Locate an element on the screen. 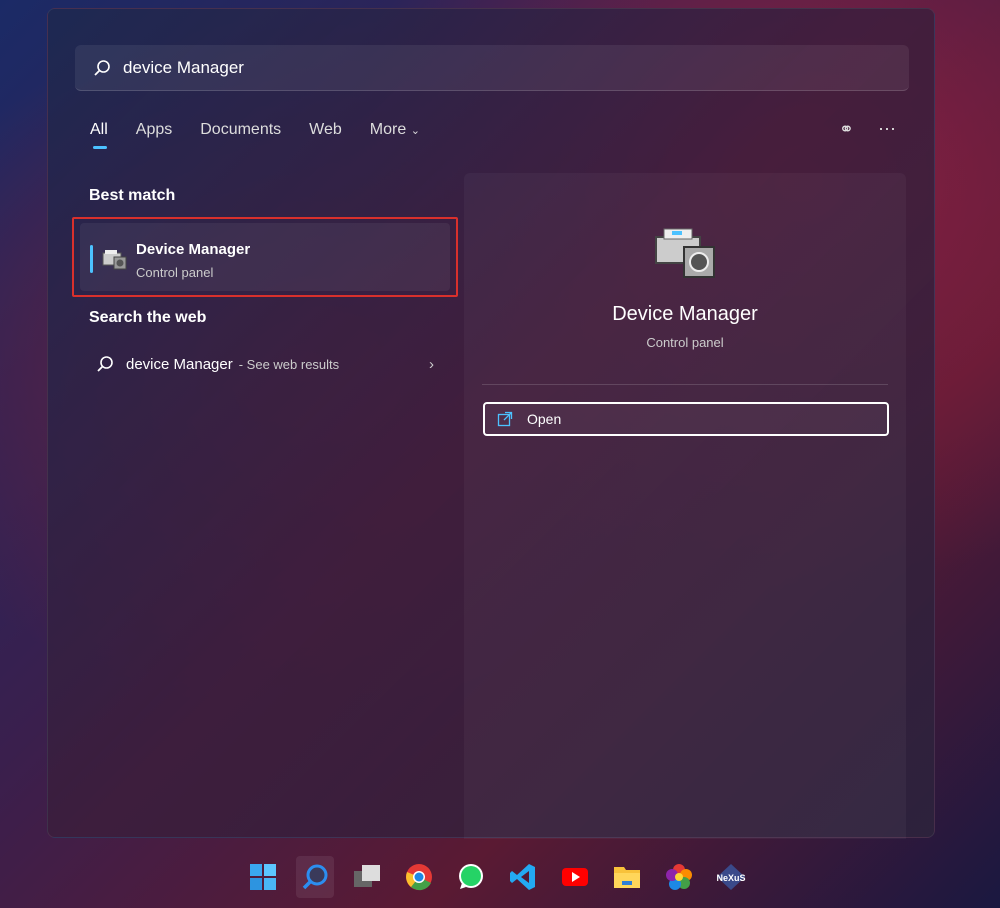 This screenshot has width=1000, height=908. whatsapp-button is located at coordinates (471, 877).